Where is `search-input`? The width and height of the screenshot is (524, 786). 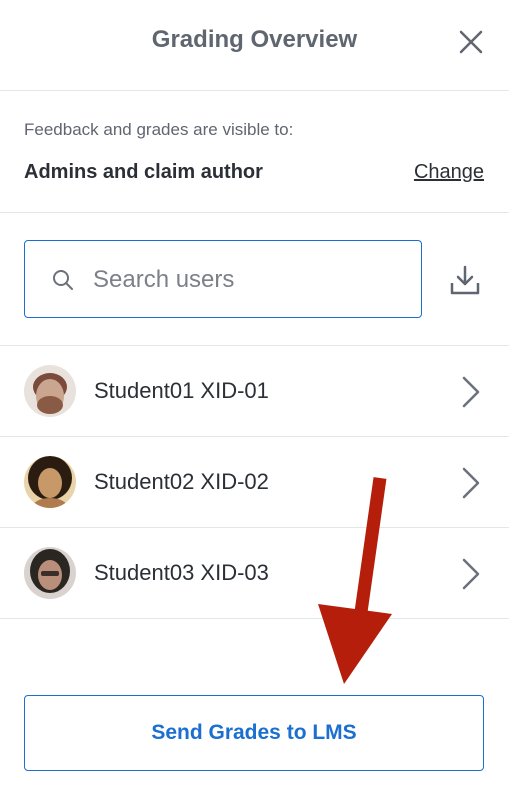
search-input is located at coordinates (248, 280).